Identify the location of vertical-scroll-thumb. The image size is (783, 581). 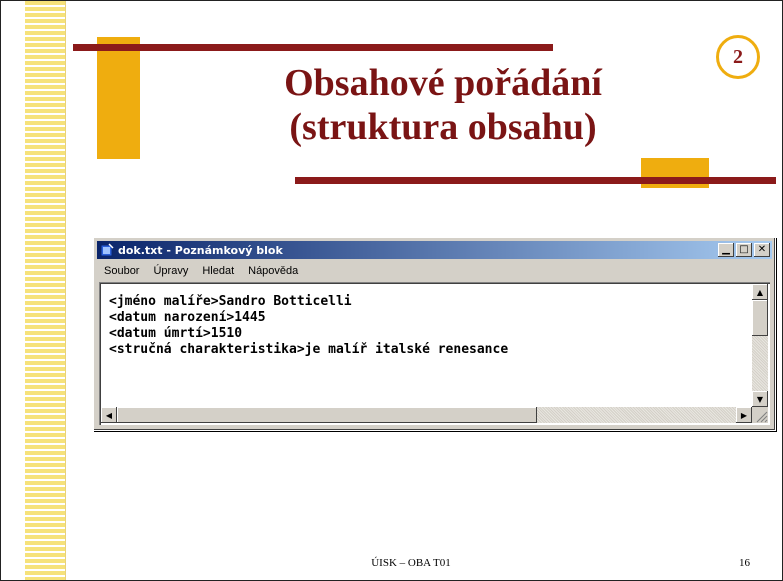
(760, 318).